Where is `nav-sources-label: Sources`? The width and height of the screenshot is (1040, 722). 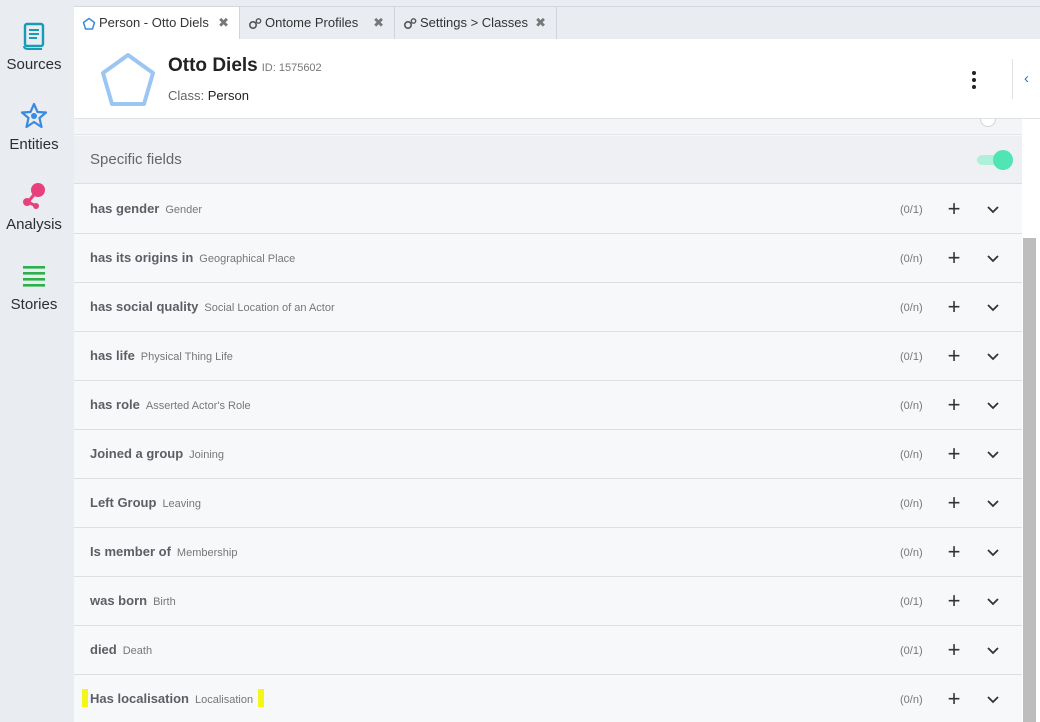 nav-sources-label: Sources is located at coordinates (34, 64).